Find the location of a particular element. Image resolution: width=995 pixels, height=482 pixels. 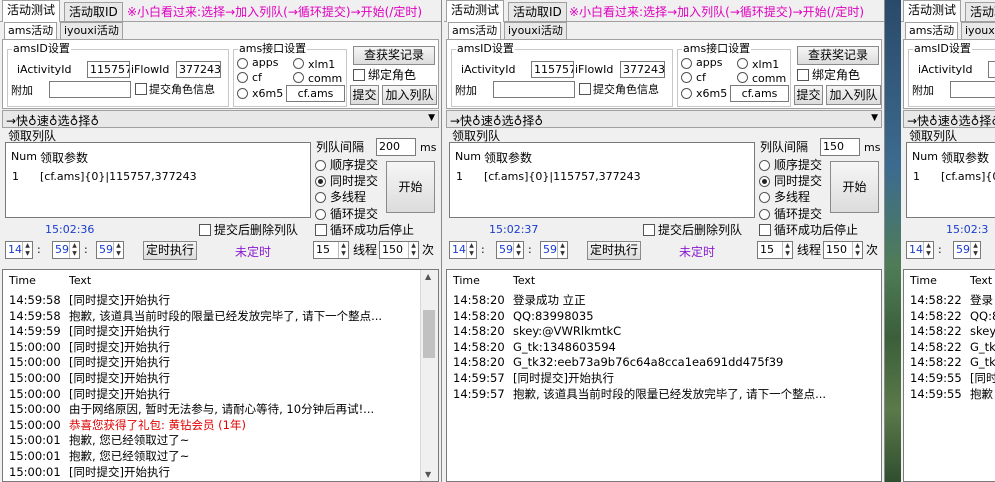

scroll-down-icon: ▼ is located at coordinates (428, 474).